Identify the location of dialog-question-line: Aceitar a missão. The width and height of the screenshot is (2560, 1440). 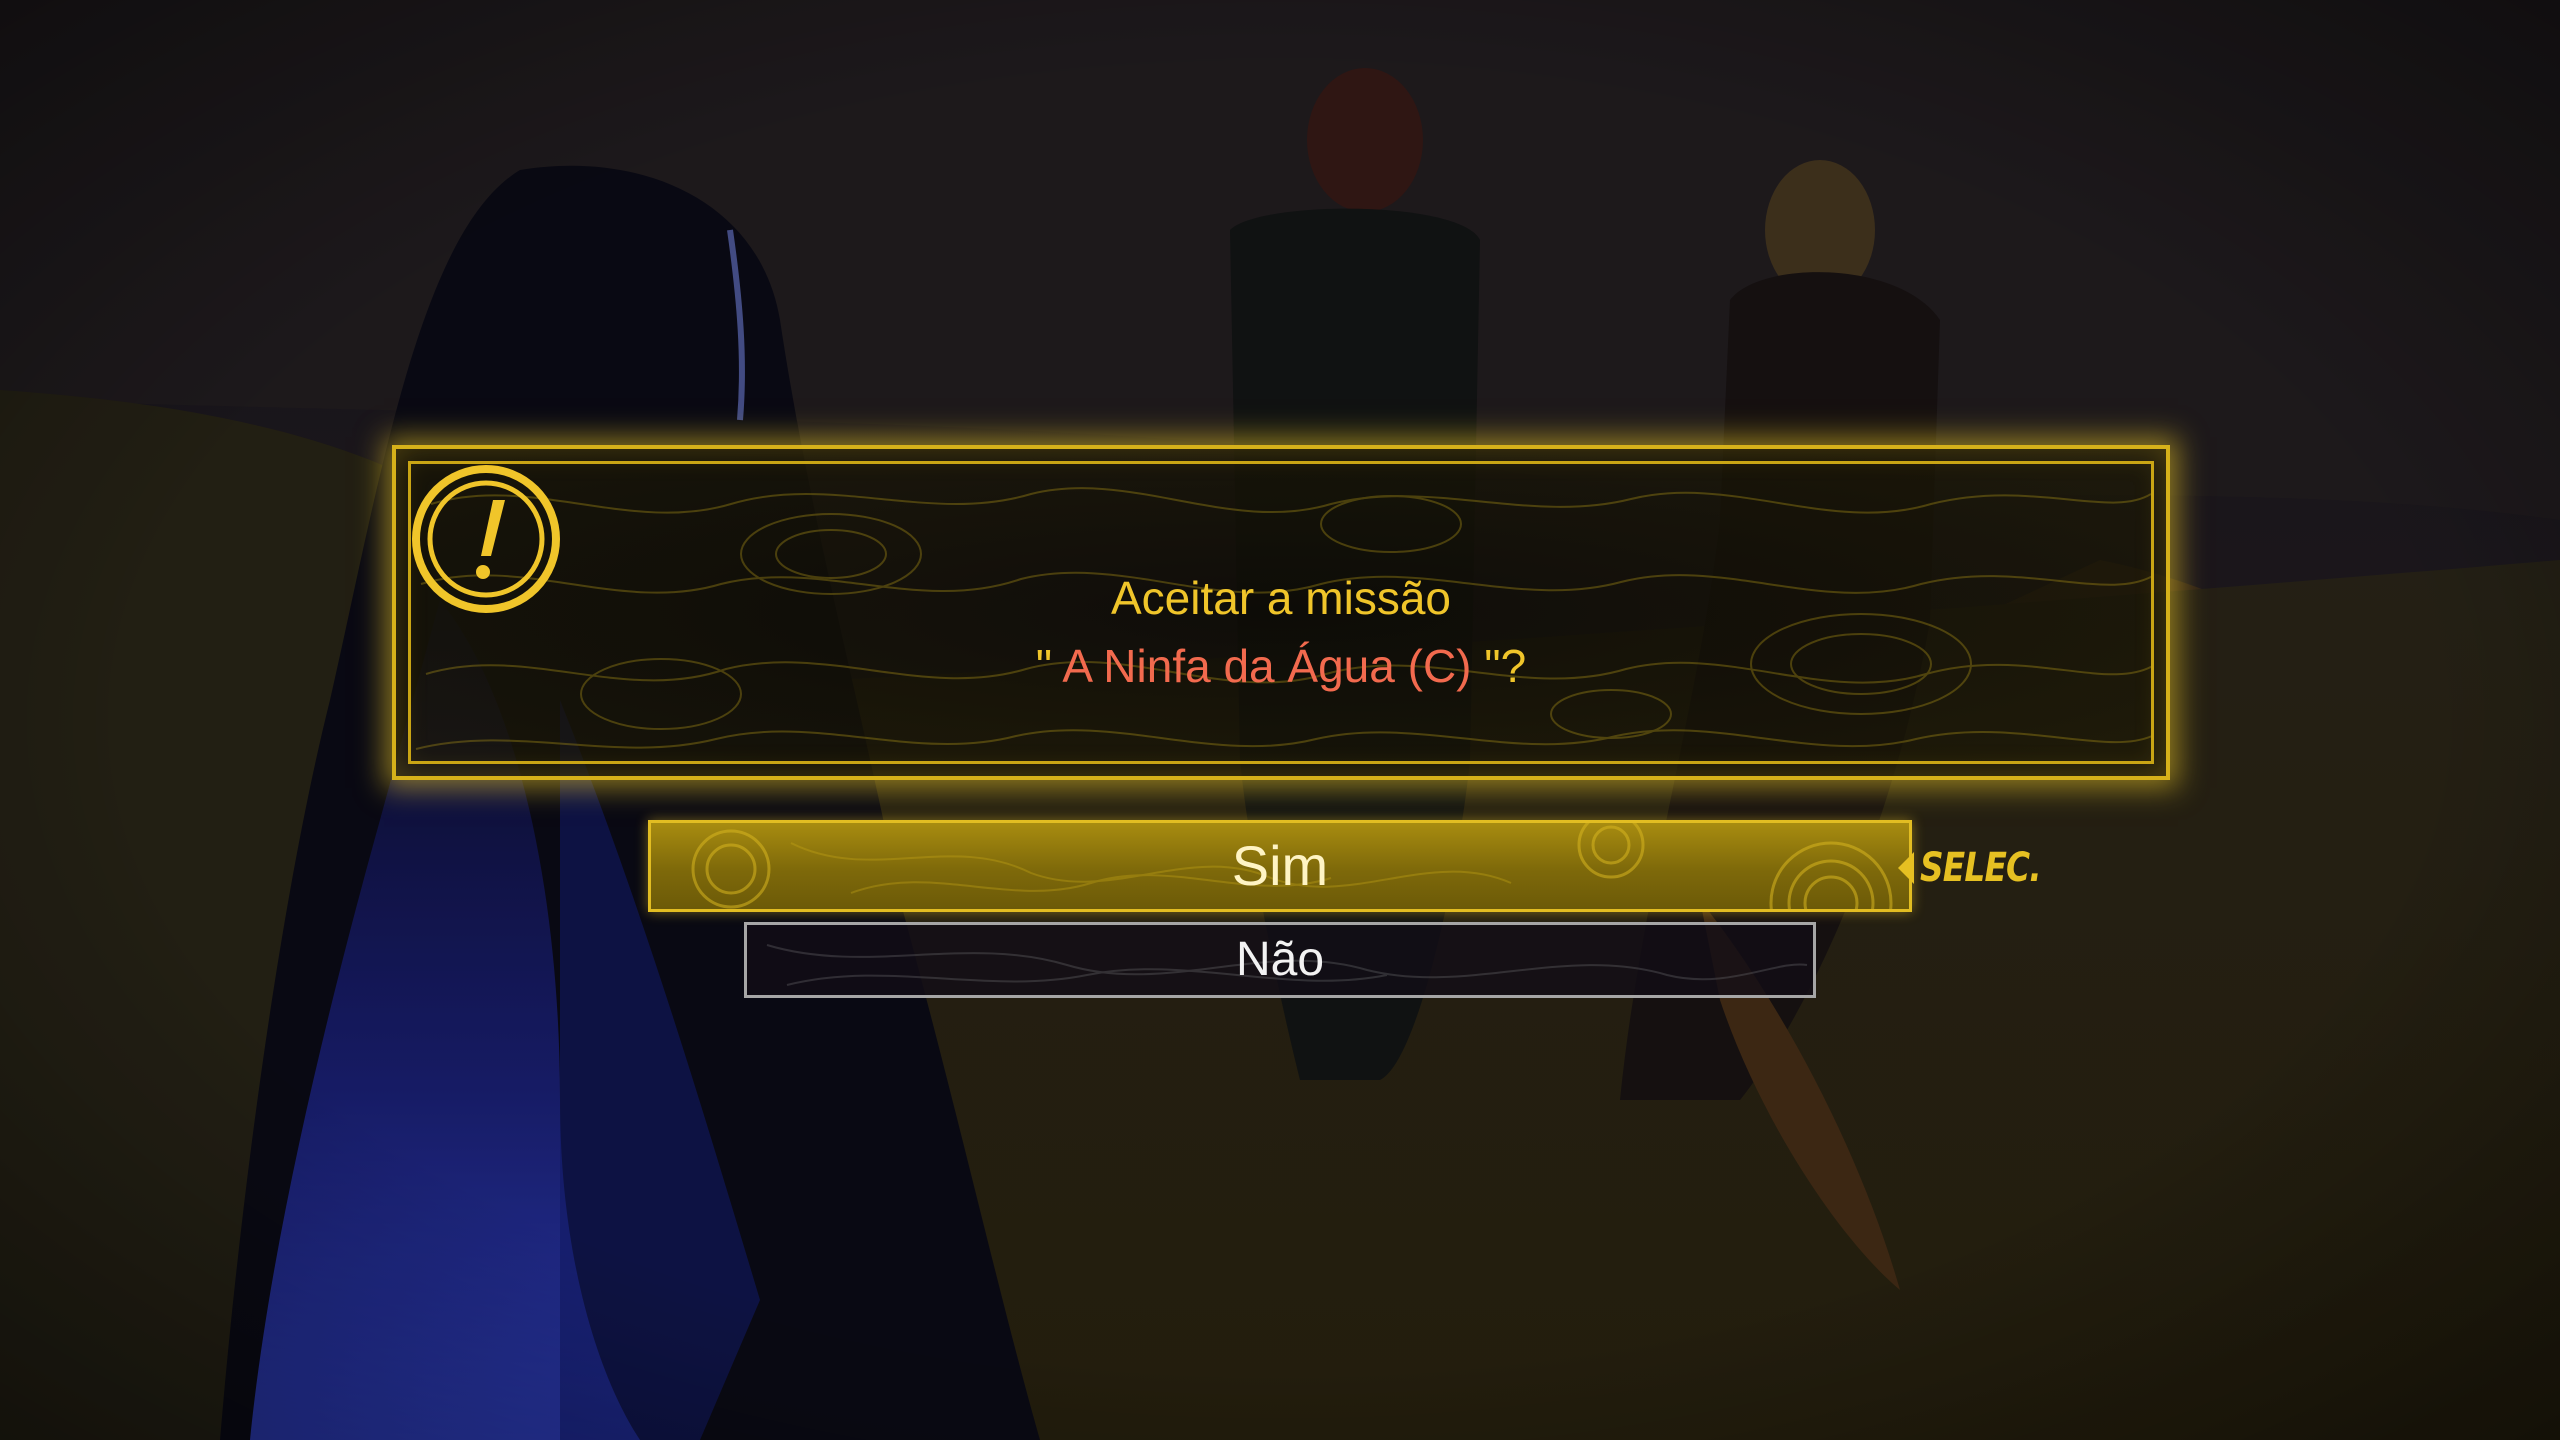
(1280, 598).